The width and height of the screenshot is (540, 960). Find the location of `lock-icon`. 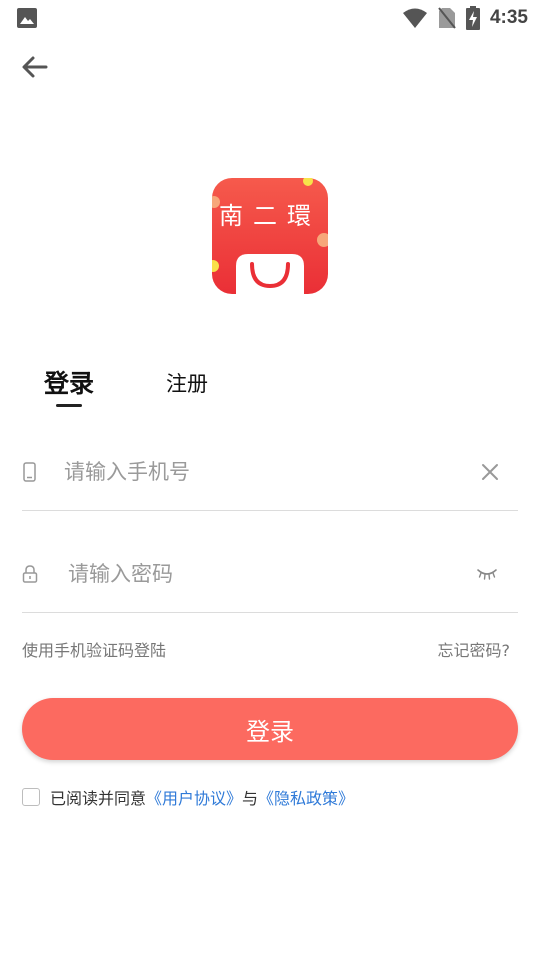

lock-icon is located at coordinates (30, 574).